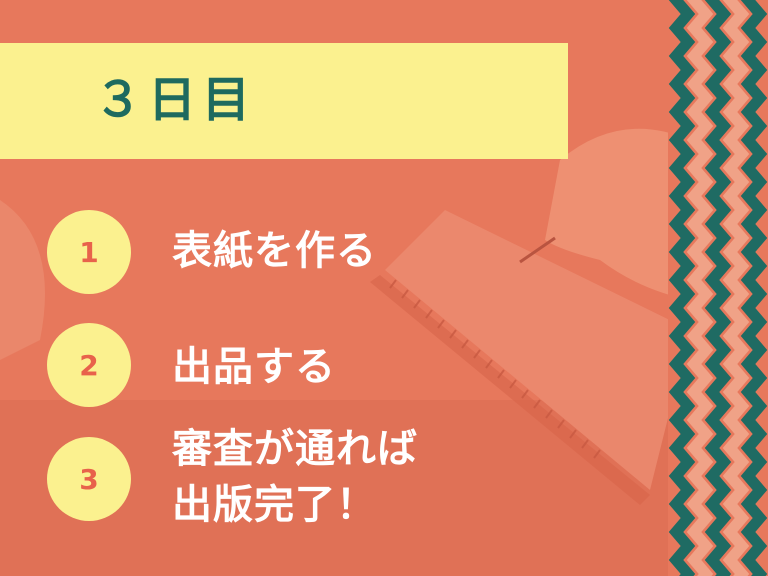  What do you see at coordinates (175, 100) in the screenshot?
I see `page-title: ３日目` at bounding box center [175, 100].